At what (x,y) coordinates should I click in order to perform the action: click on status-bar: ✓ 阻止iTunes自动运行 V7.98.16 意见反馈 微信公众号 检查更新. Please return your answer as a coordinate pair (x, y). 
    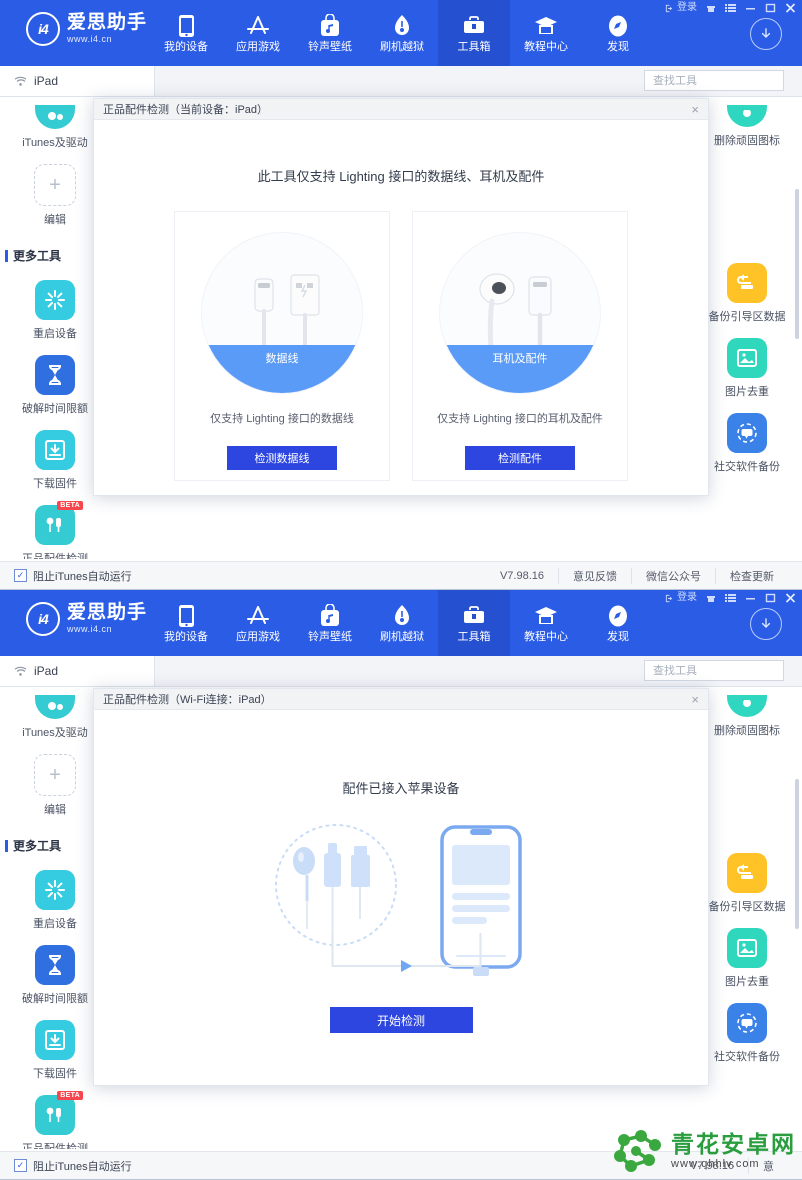
    Looking at the image, I should click on (401, 575).